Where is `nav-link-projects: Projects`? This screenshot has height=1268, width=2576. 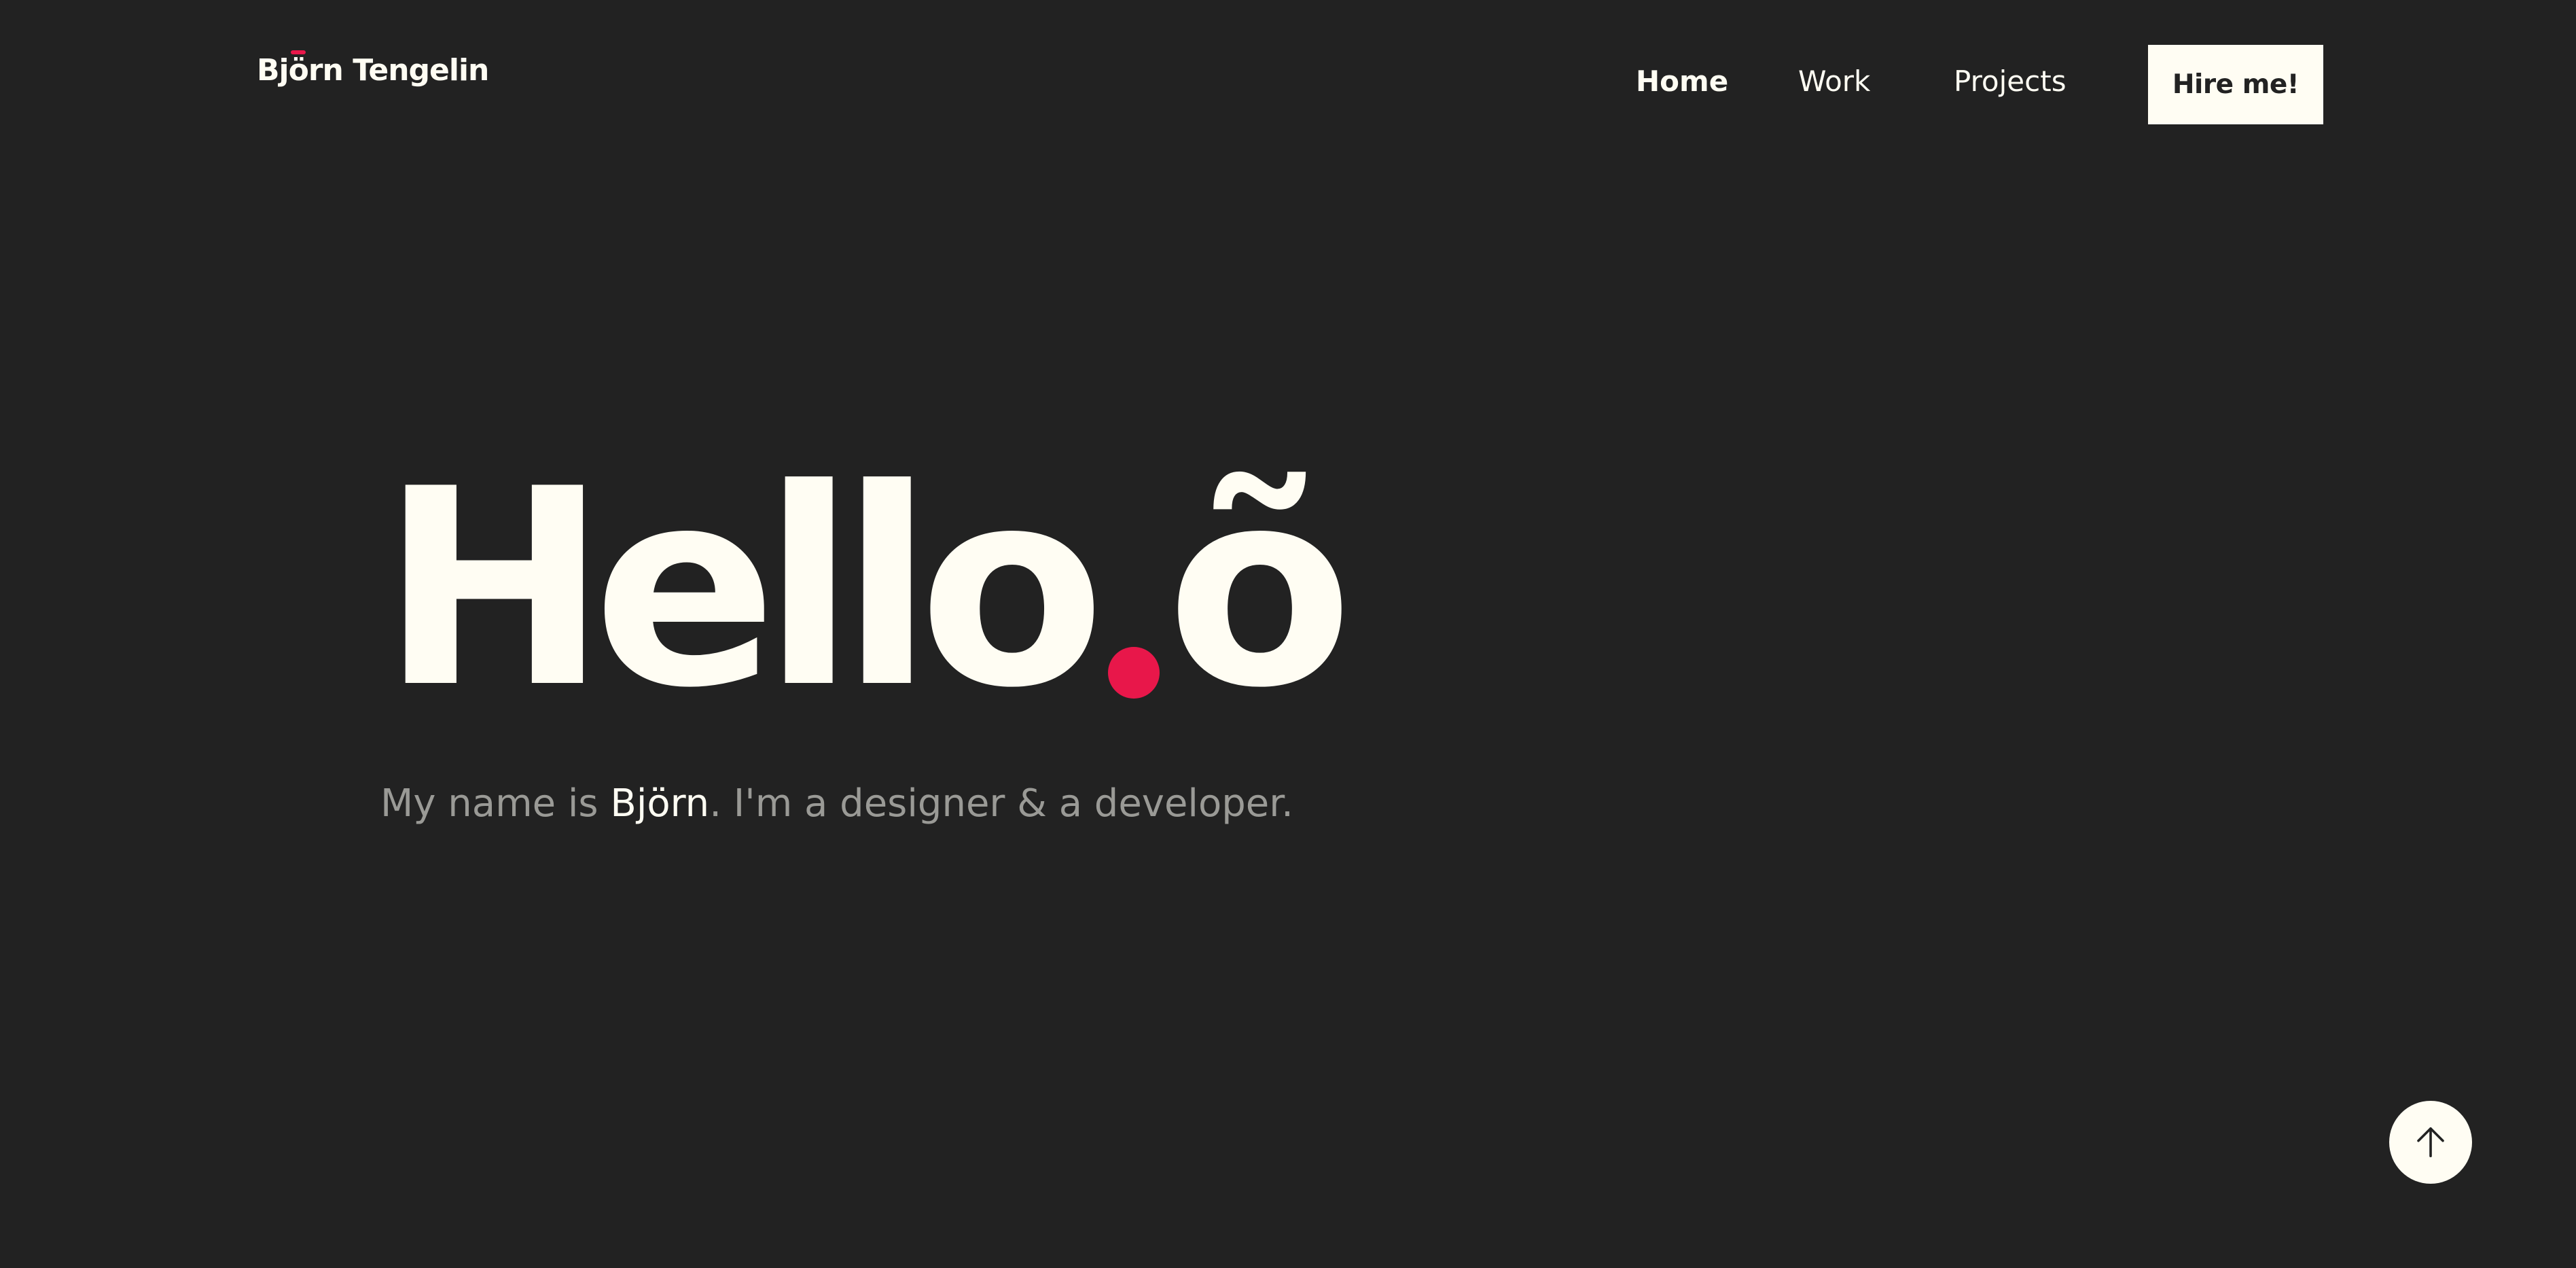 nav-link-projects: Projects is located at coordinates (2010, 81).